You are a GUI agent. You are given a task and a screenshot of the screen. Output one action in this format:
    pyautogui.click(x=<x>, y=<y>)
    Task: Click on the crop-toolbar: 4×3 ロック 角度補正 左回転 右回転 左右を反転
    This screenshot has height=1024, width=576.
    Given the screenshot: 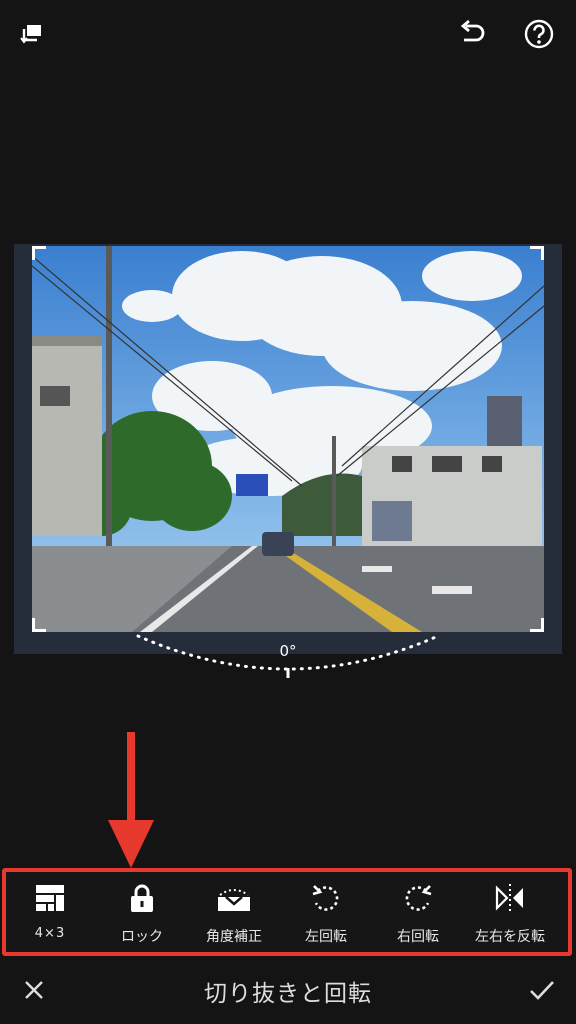 What is the action you would take?
    pyautogui.click(x=287, y=912)
    